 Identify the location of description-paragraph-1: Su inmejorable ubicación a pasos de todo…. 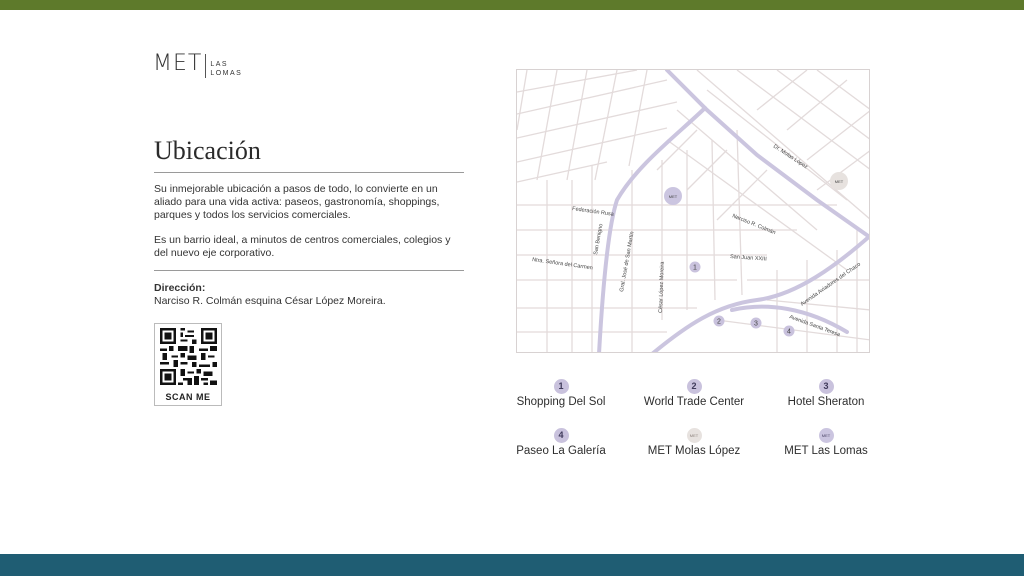
(297, 202).